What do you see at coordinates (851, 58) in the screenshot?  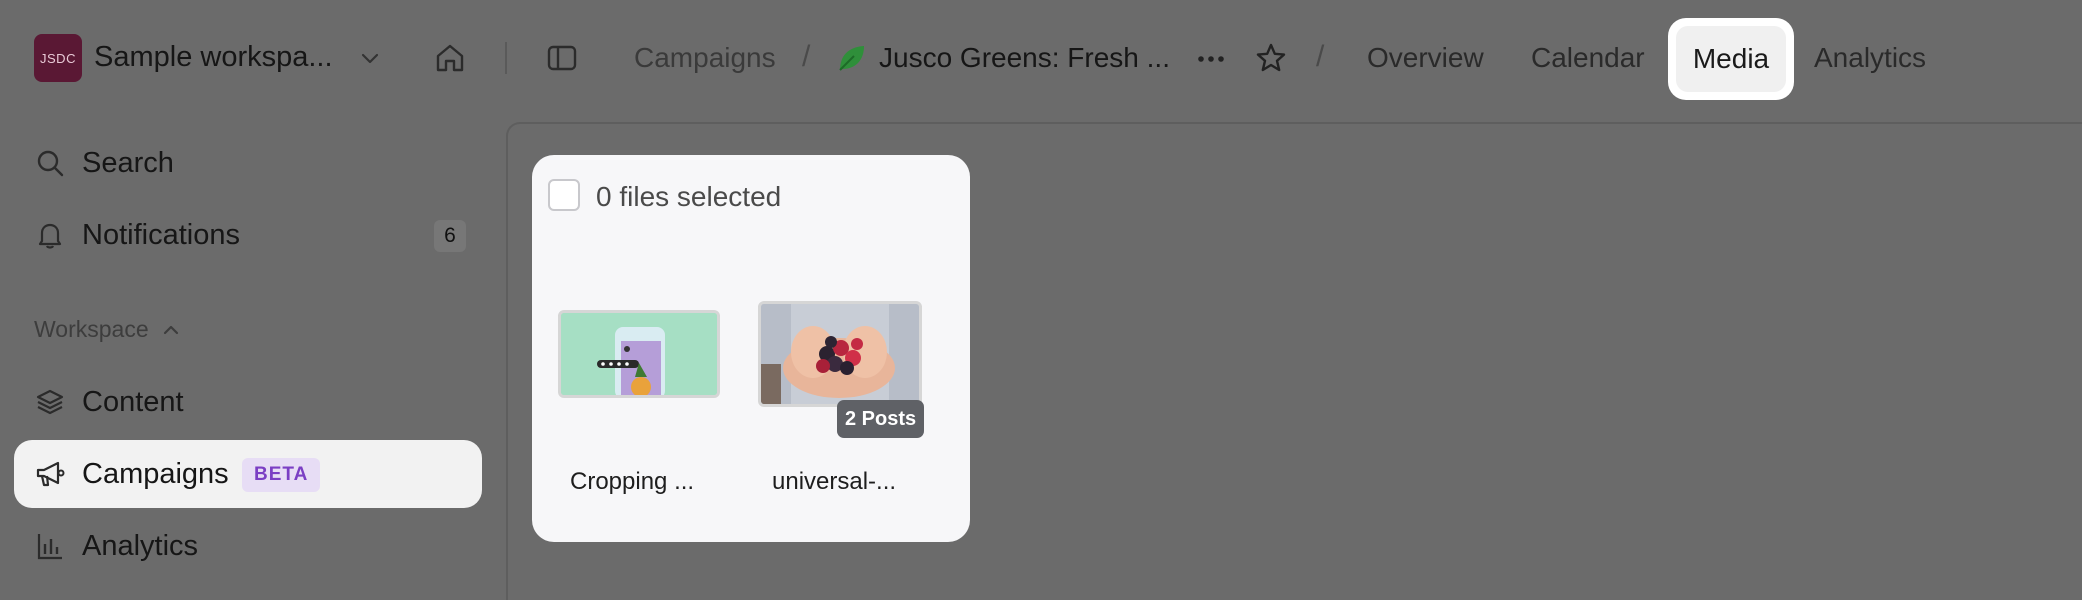 I see `leaf-icon` at bounding box center [851, 58].